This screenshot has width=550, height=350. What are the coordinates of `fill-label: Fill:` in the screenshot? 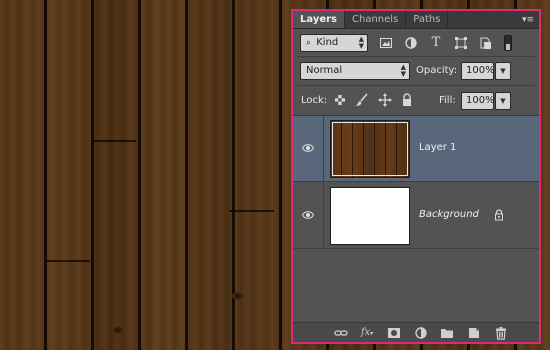 It's located at (447, 100).